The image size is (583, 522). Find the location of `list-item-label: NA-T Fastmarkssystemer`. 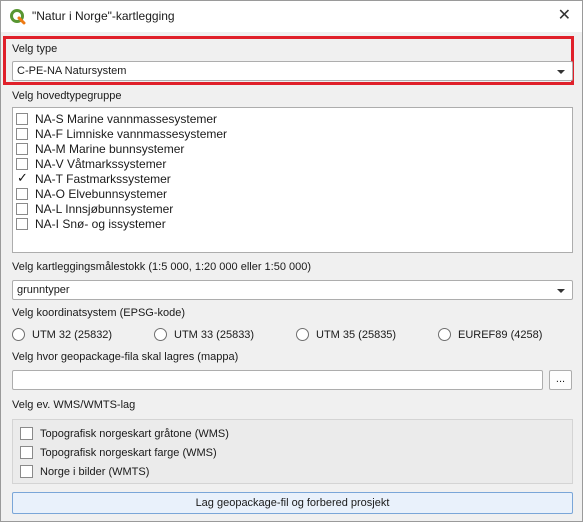

list-item-label: NA-T Fastmarkssystemer is located at coordinates (103, 178).